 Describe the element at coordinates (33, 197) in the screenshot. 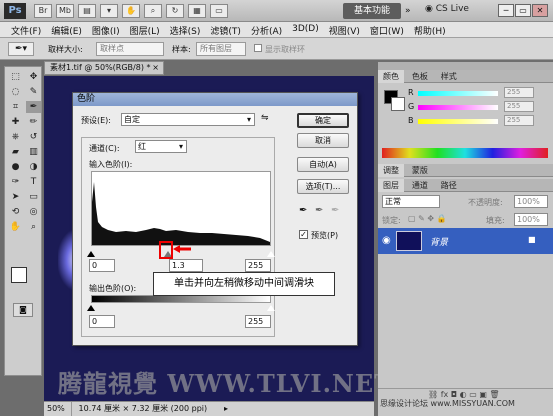

I see `shape-tool-icon: ▭` at that location.